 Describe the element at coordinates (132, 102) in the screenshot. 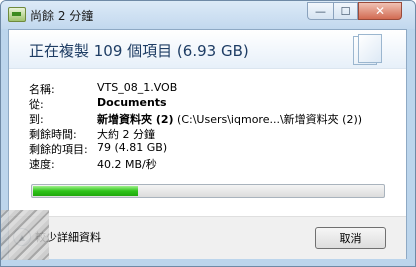

I see `from-value: Documents` at that location.